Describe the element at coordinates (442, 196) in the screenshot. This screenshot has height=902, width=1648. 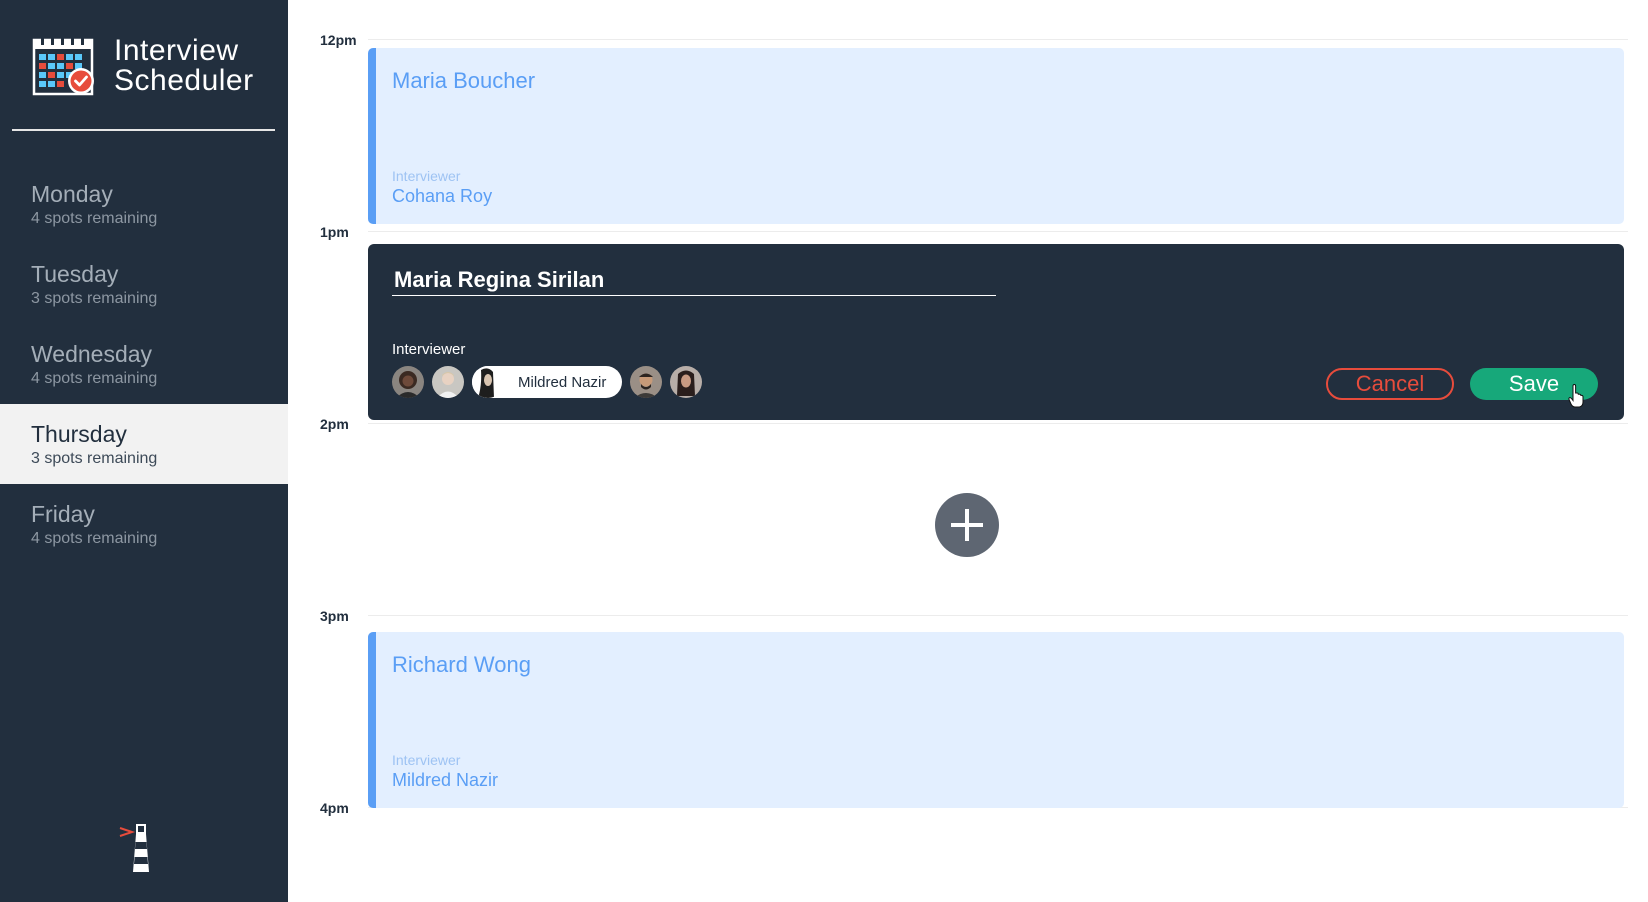
I see `appointment-interviewer: Cohana Roy` at that location.